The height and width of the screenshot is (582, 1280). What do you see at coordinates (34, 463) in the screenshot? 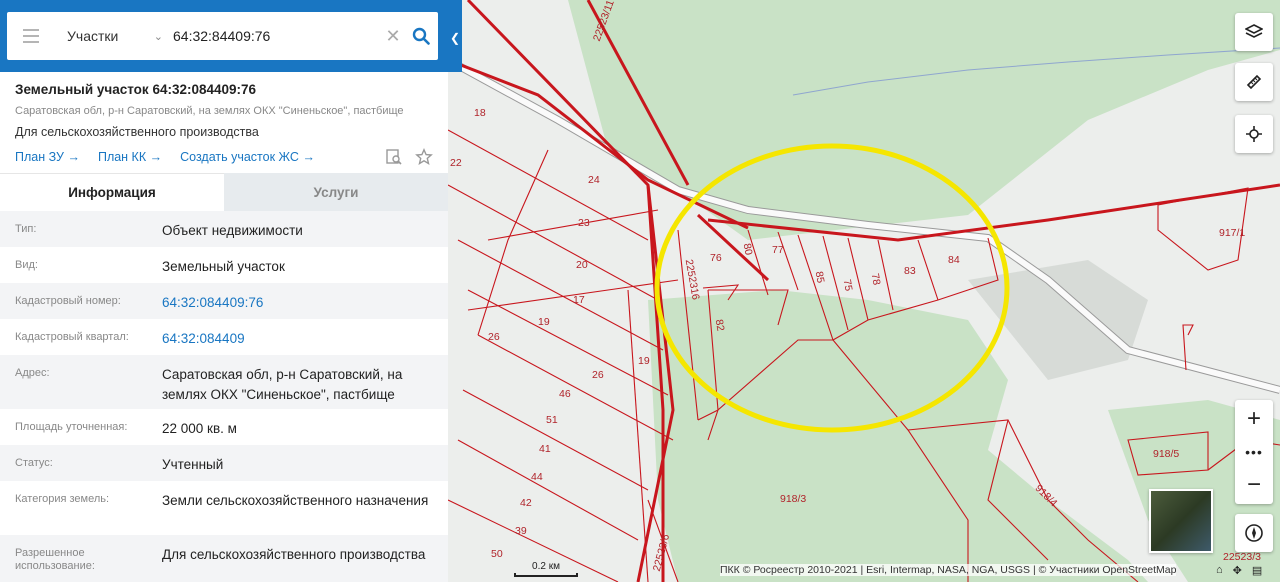
I see `info-key: Статус:` at bounding box center [34, 463].